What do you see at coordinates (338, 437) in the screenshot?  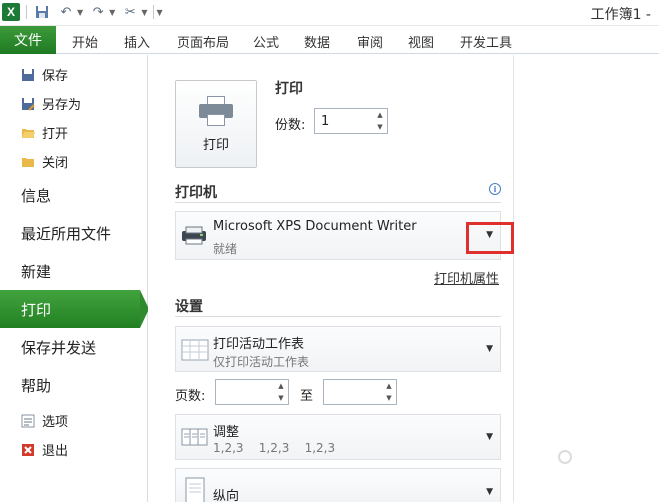 I see `collate-dropdown: 调整 1,2,3 1,2,3 1,2,3 ▼` at bounding box center [338, 437].